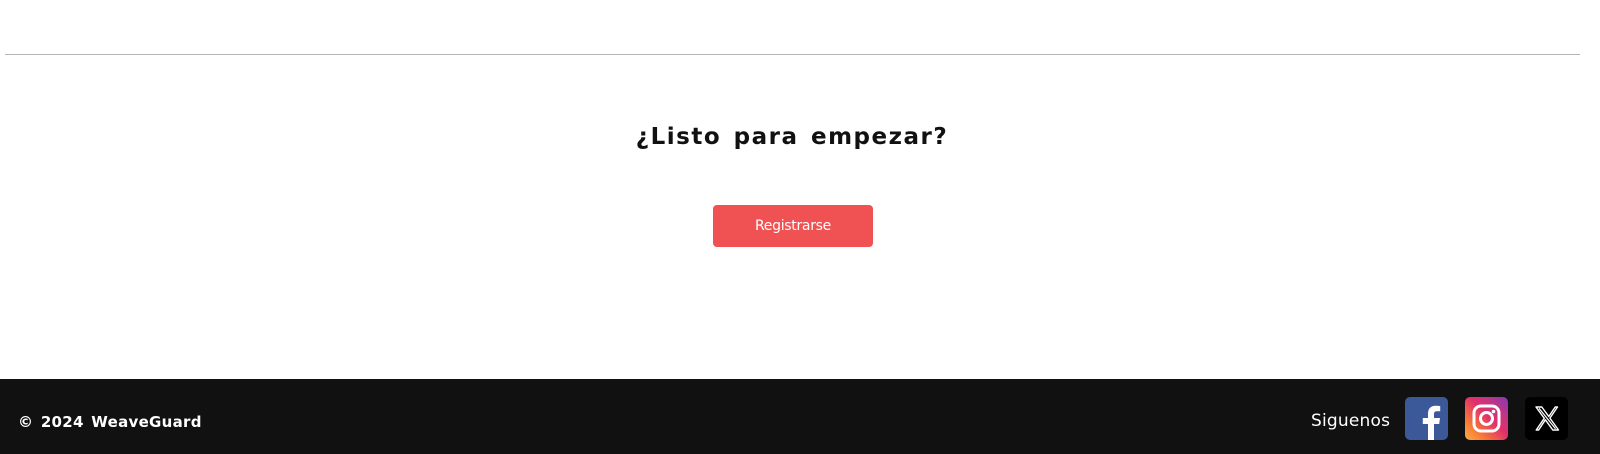  I want to click on follow-us-label: Siguenos, so click(1351, 421).